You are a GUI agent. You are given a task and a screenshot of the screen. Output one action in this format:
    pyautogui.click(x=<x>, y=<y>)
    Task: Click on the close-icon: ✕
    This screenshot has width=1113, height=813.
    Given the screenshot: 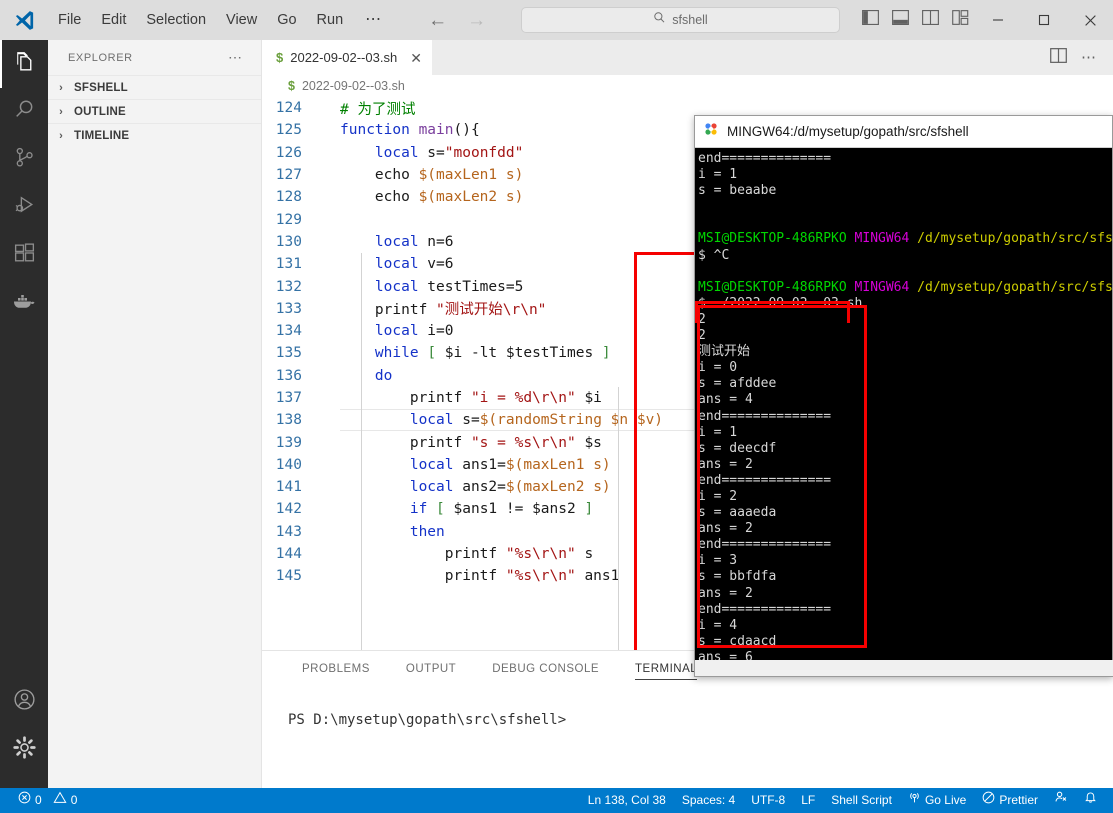 What is the action you would take?
    pyautogui.click(x=416, y=58)
    